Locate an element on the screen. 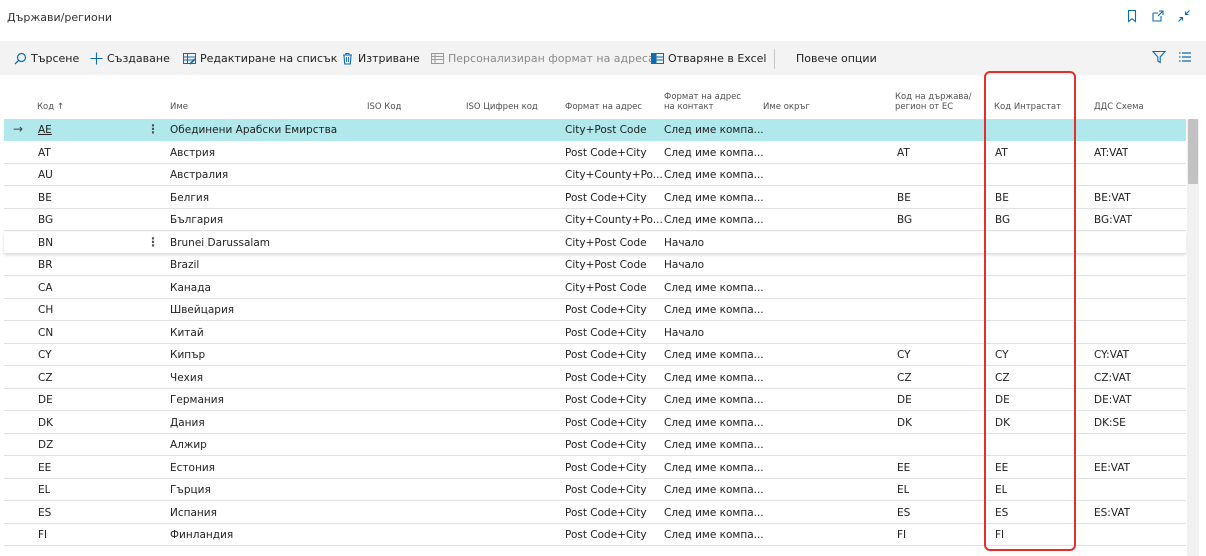 Image resolution: width=1206 pixels, height=556 pixels. column-header-address-format: Формат на адрес is located at coordinates (603, 107).